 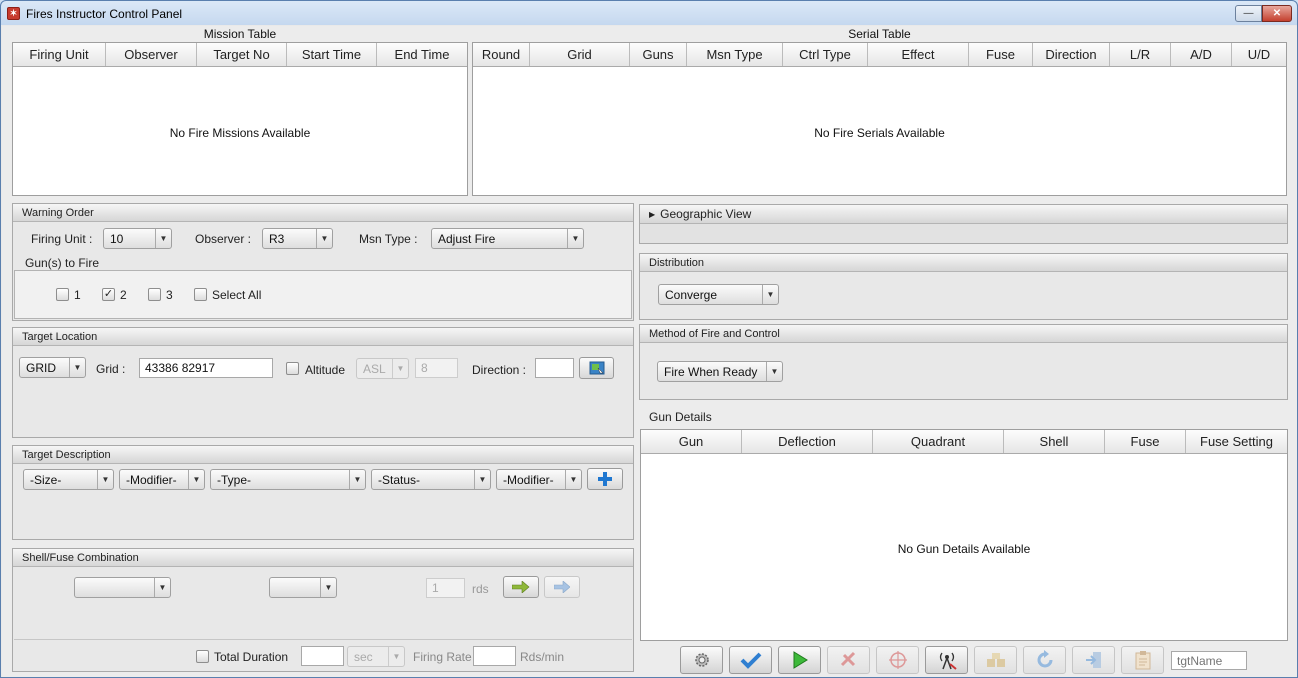 I want to click on col-fuse-setting: Fuse Setting, so click(x=1236, y=441).